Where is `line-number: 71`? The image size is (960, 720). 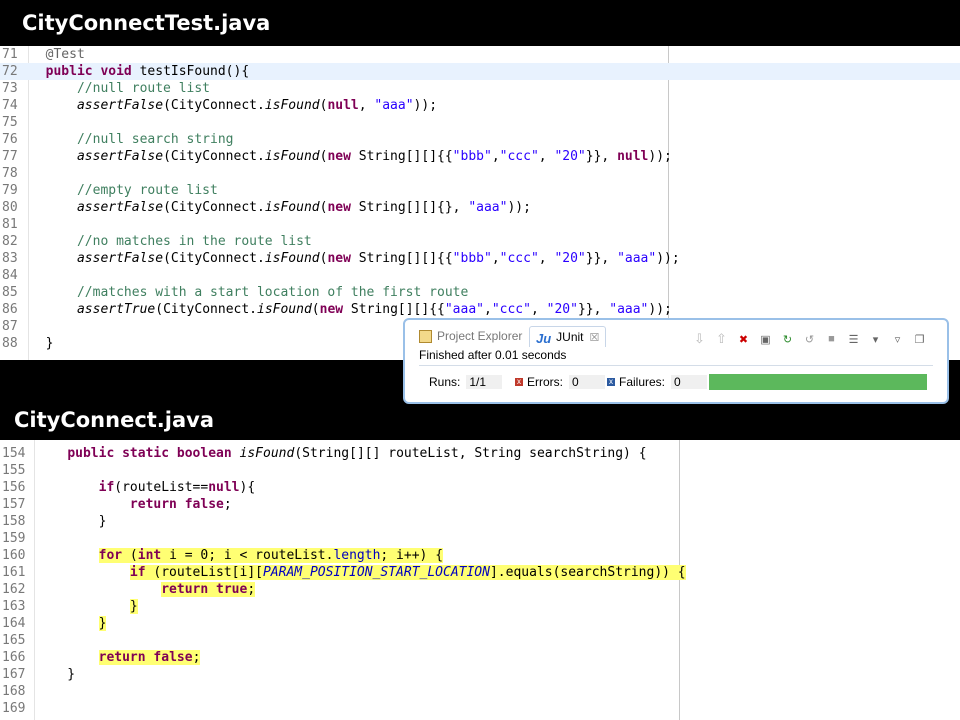
line-number: 71 is located at coordinates (10, 54).